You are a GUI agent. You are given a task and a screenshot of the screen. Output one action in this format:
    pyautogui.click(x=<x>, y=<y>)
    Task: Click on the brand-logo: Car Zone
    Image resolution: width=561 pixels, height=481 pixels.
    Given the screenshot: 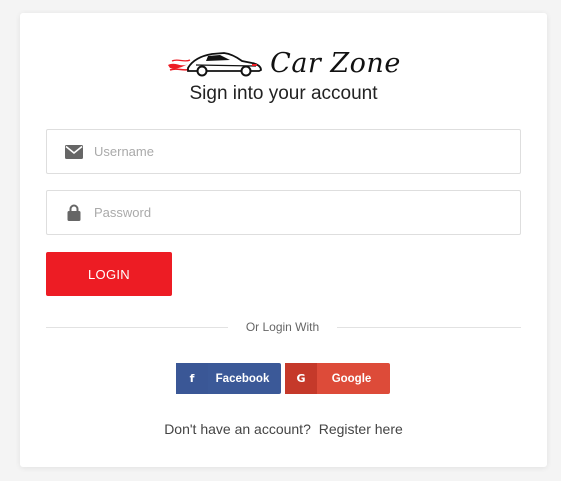 What is the action you would take?
    pyautogui.click(x=283, y=63)
    